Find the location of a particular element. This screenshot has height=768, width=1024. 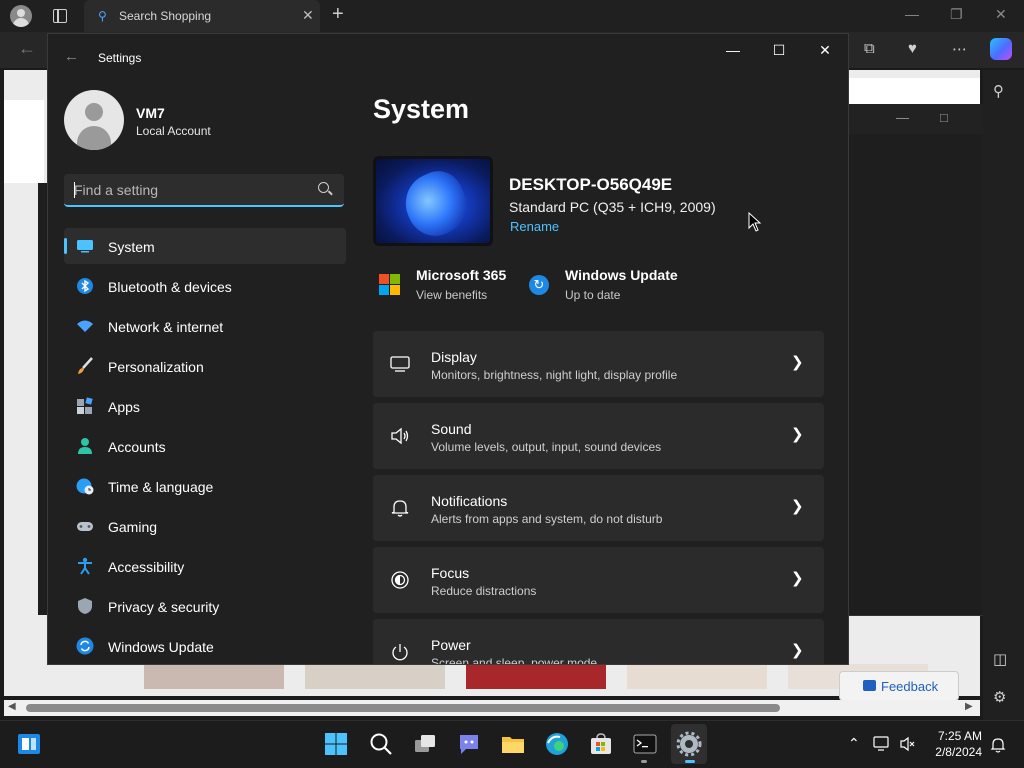

browser-back-icon: ← is located at coordinates (27, 48).